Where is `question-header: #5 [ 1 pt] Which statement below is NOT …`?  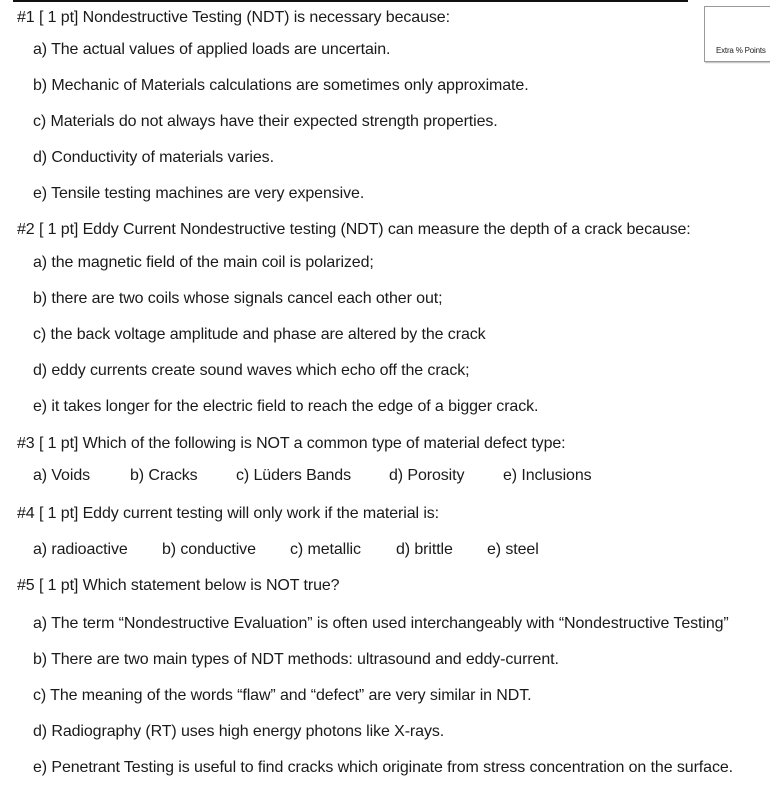 question-header: #5 [ 1 pt] Which statement below is NOT … is located at coordinates (178, 585).